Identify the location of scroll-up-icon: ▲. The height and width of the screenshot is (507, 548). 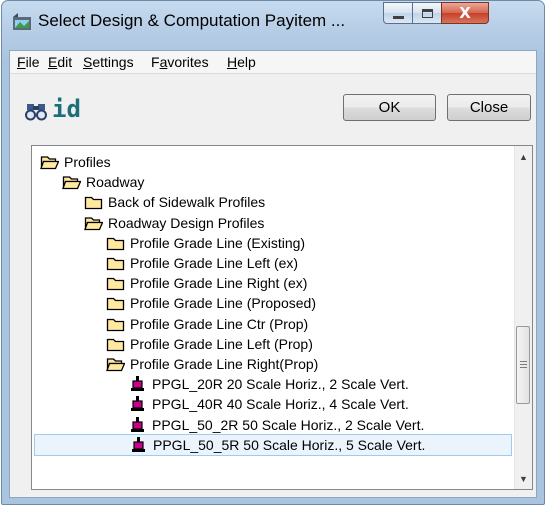
(523, 156).